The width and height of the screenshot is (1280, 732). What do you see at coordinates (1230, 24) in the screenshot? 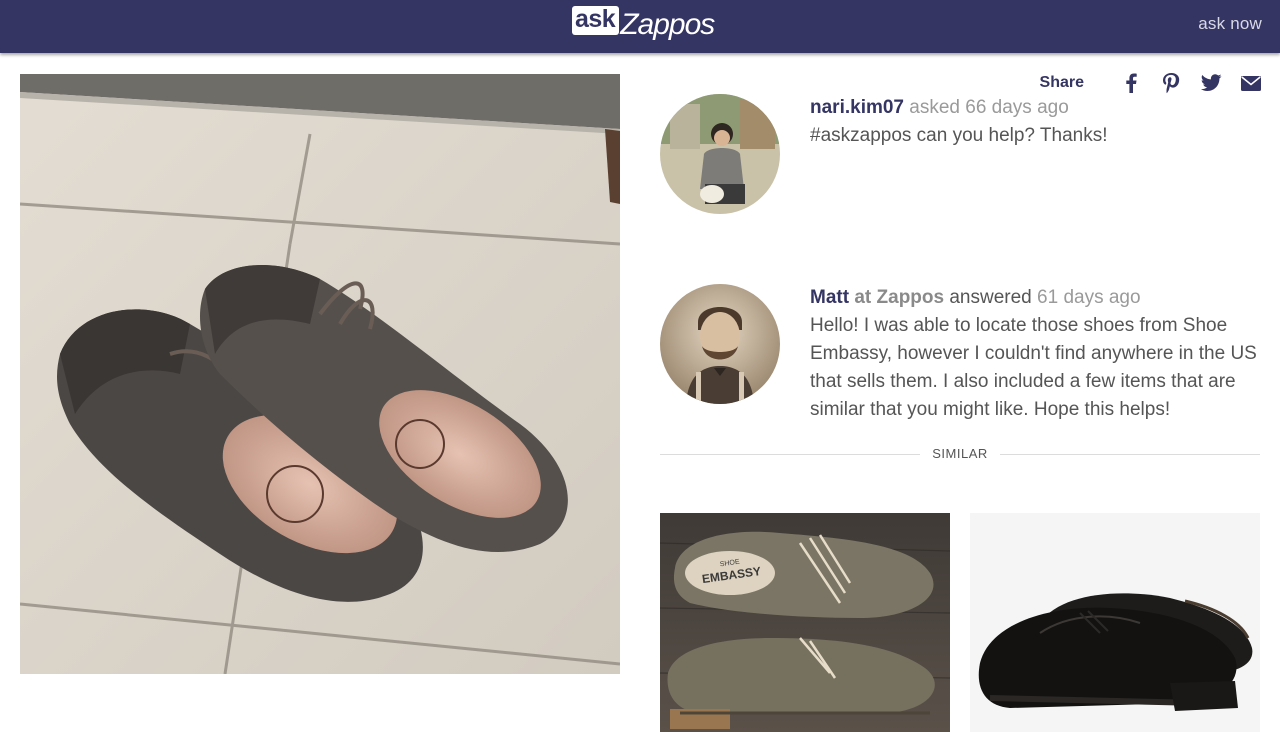
I see `ask-now-link: ask now` at bounding box center [1230, 24].